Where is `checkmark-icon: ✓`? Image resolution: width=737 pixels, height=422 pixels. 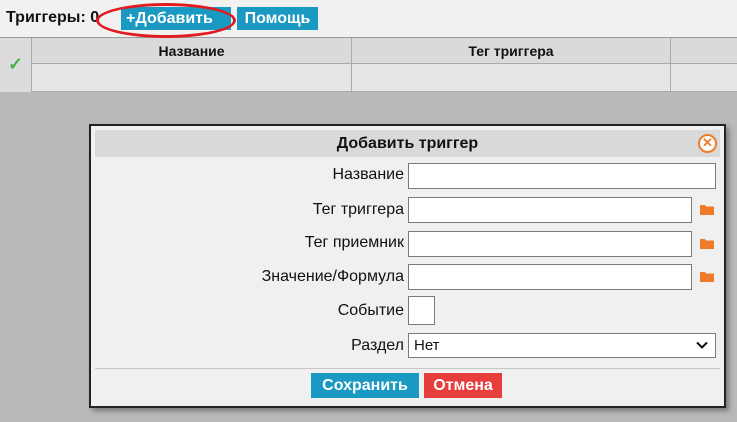
checkmark-icon: ✓ is located at coordinates (16, 64).